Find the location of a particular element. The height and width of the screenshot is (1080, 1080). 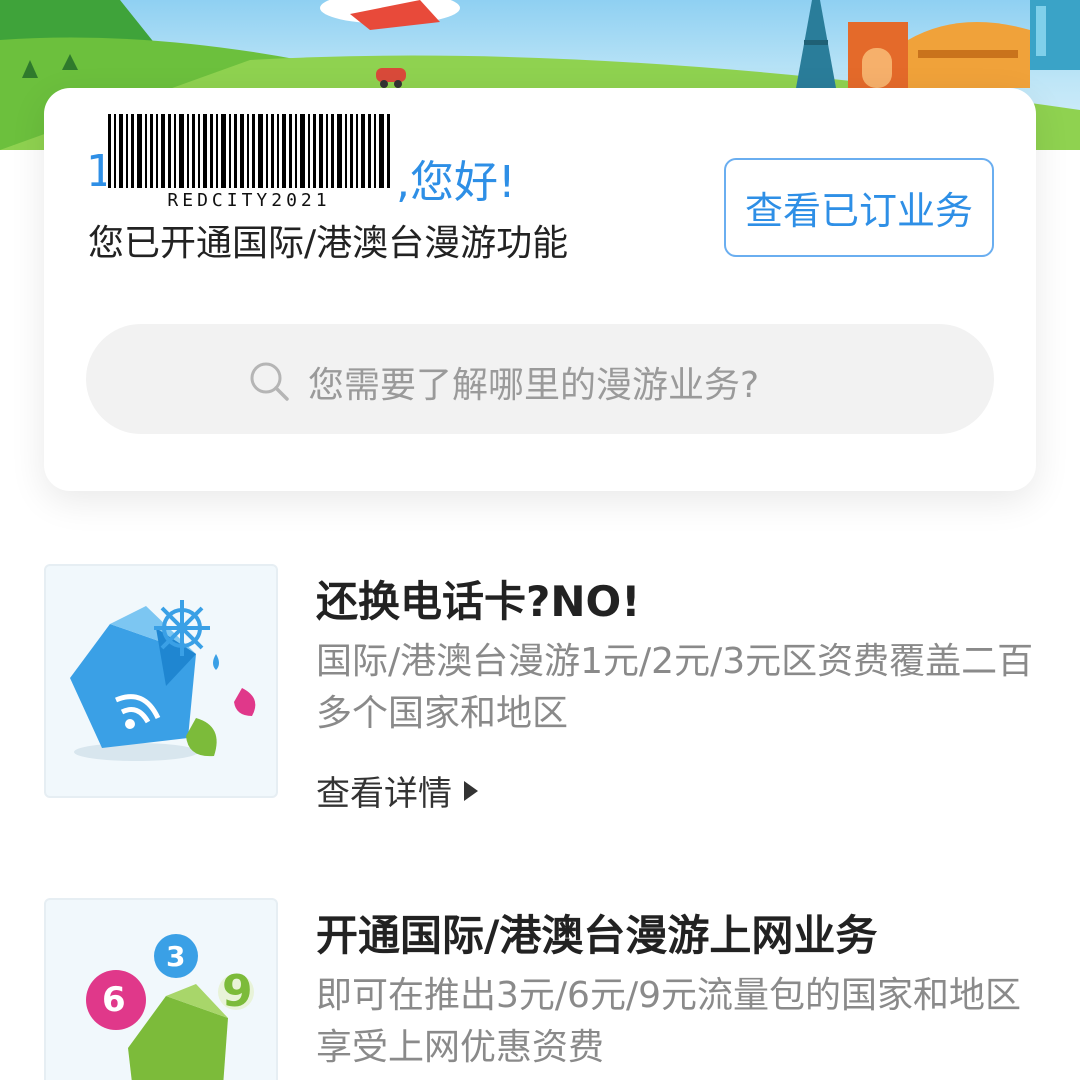

view-subscribed-services-button: 查看已订业务 is located at coordinates (859, 207).